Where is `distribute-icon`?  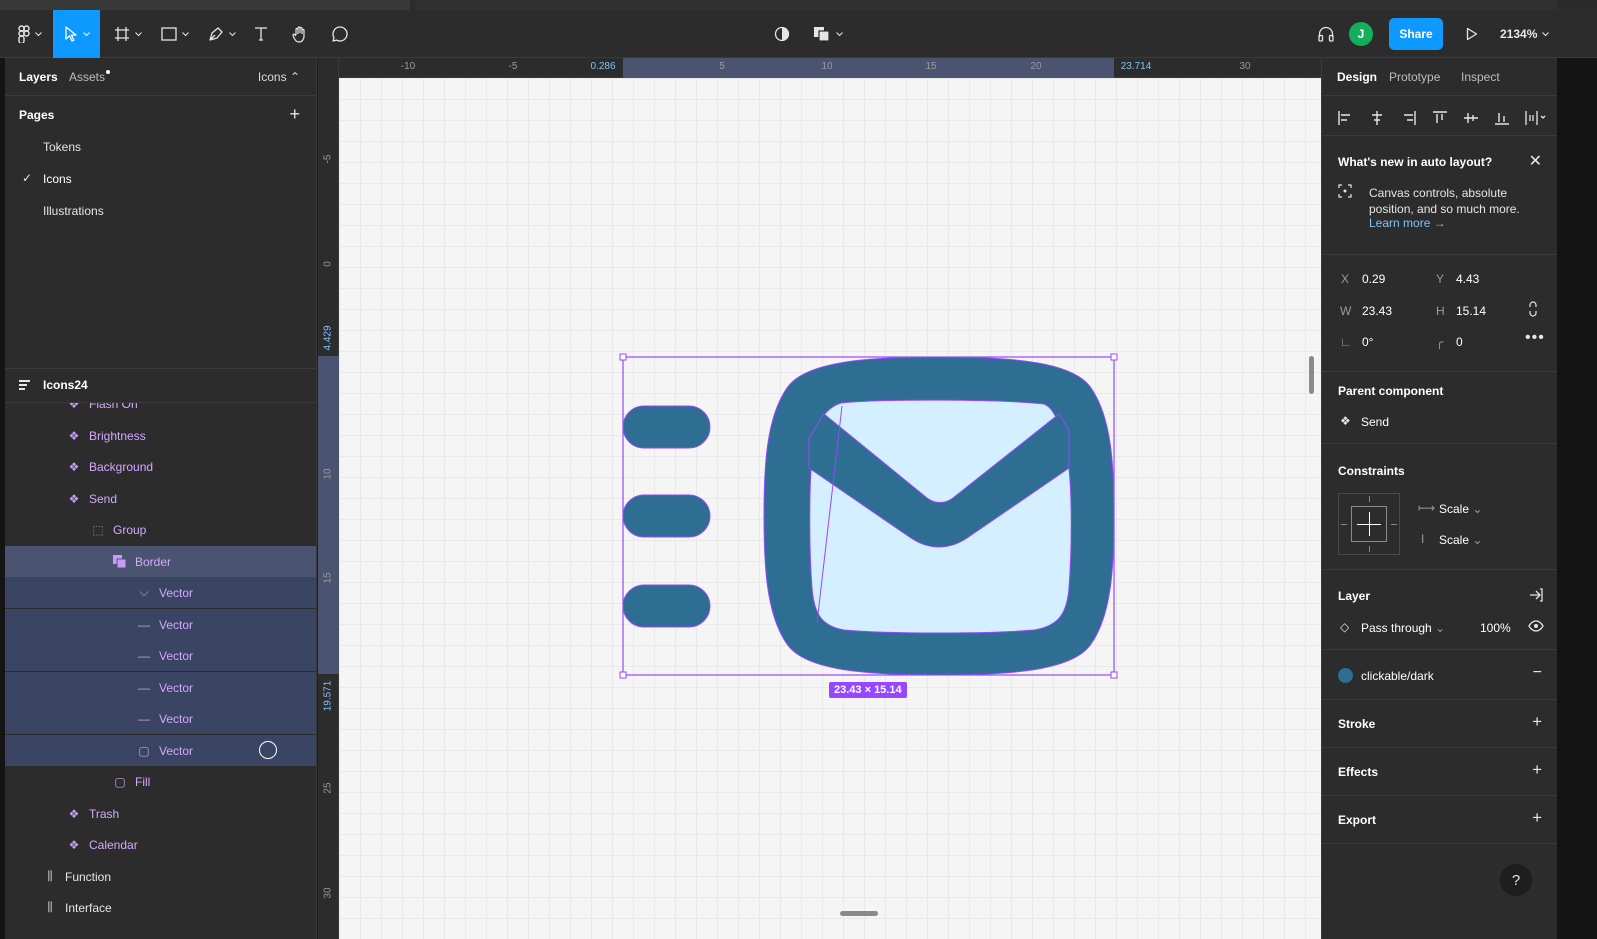 distribute-icon is located at coordinates (1535, 118).